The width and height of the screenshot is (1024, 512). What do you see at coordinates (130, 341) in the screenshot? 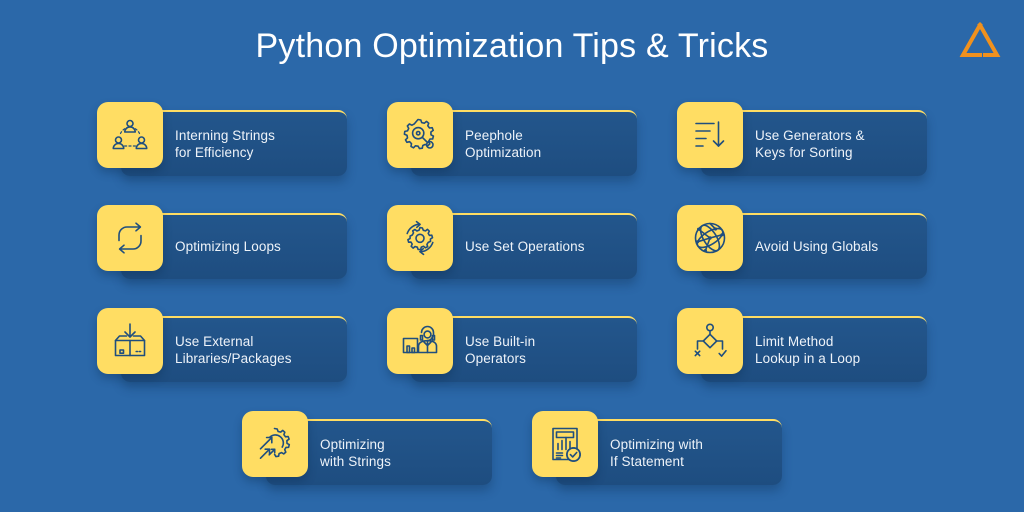
I see `package-download-icon` at bounding box center [130, 341].